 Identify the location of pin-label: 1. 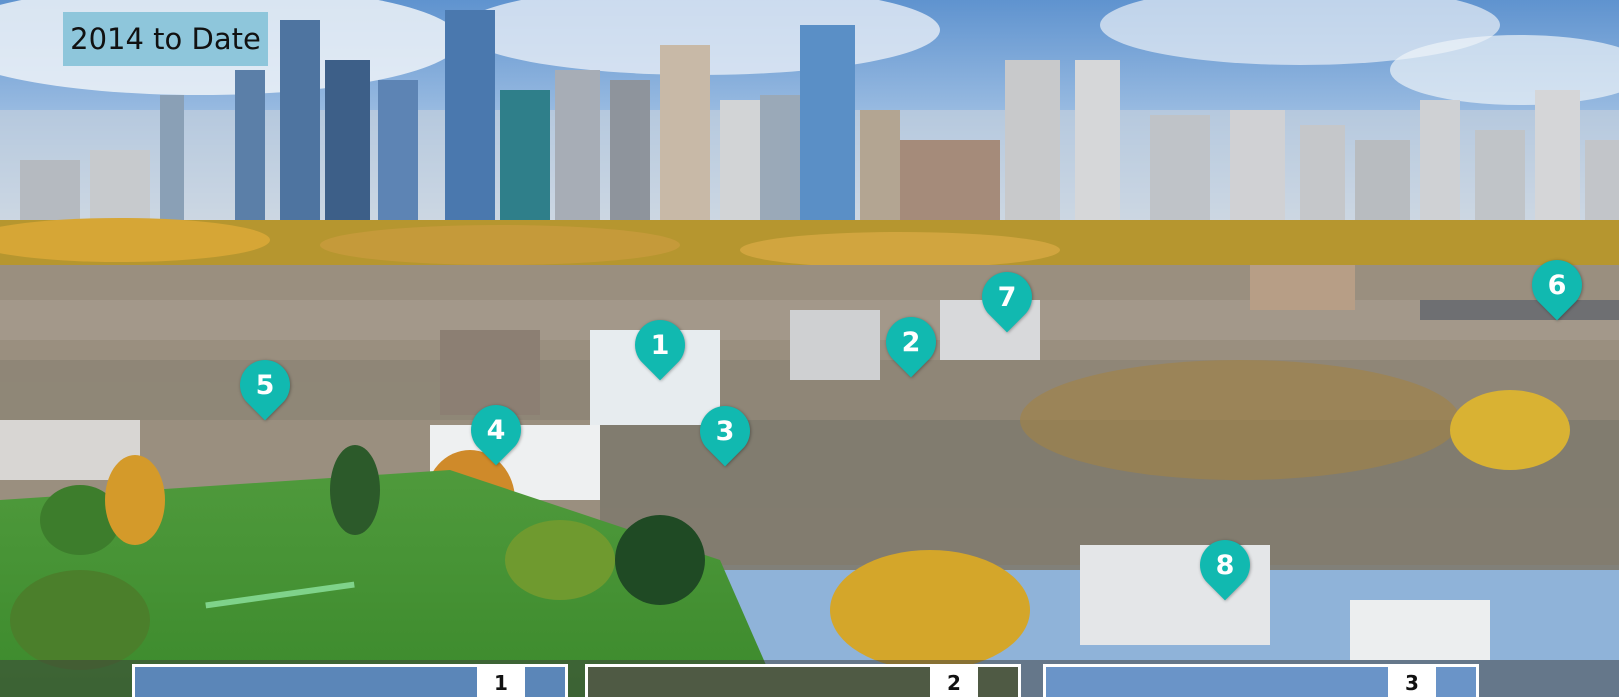
(660, 345).